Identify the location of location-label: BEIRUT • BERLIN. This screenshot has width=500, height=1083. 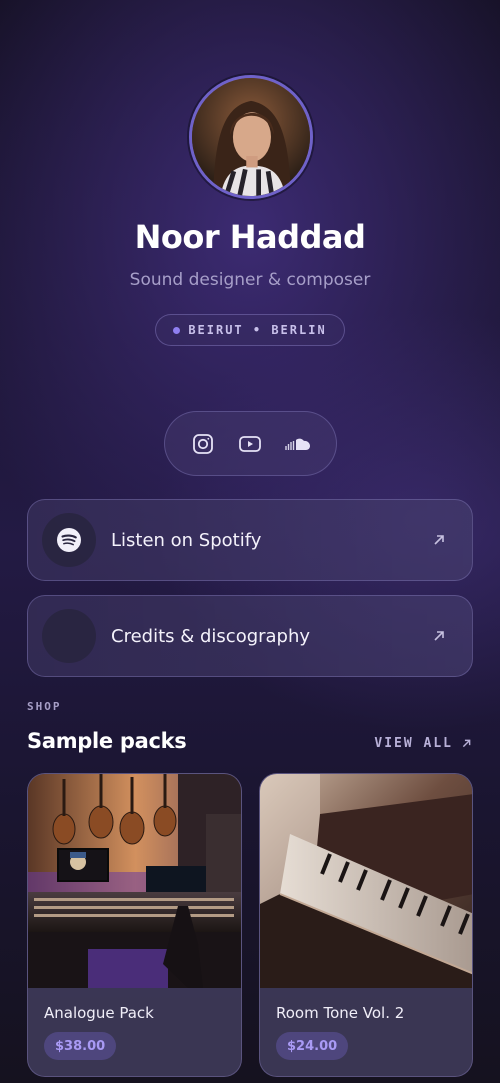
(257, 330).